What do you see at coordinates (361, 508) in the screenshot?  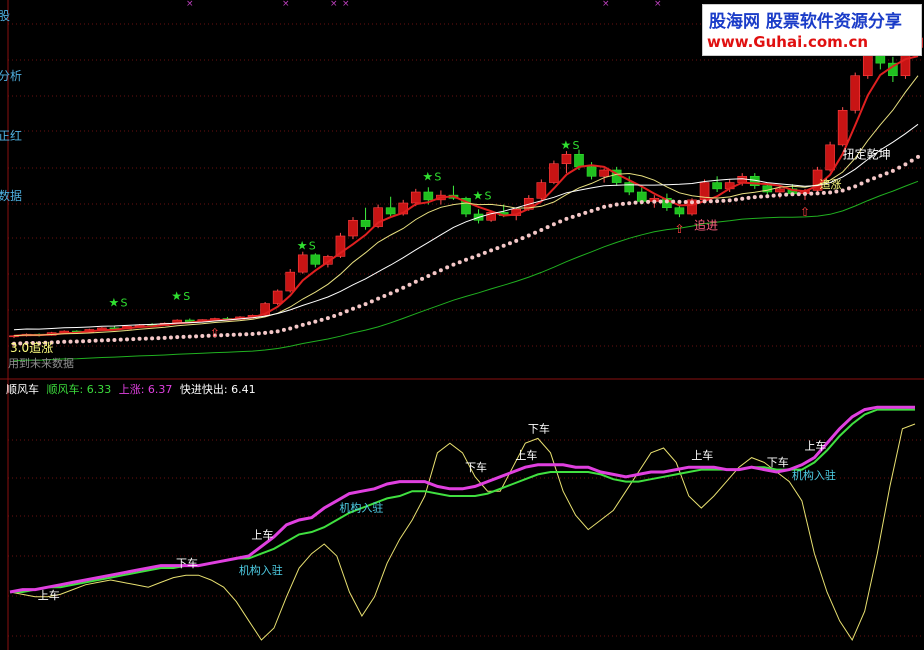 I see `indicator-annotation-4: 机构入驻` at bounding box center [361, 508].